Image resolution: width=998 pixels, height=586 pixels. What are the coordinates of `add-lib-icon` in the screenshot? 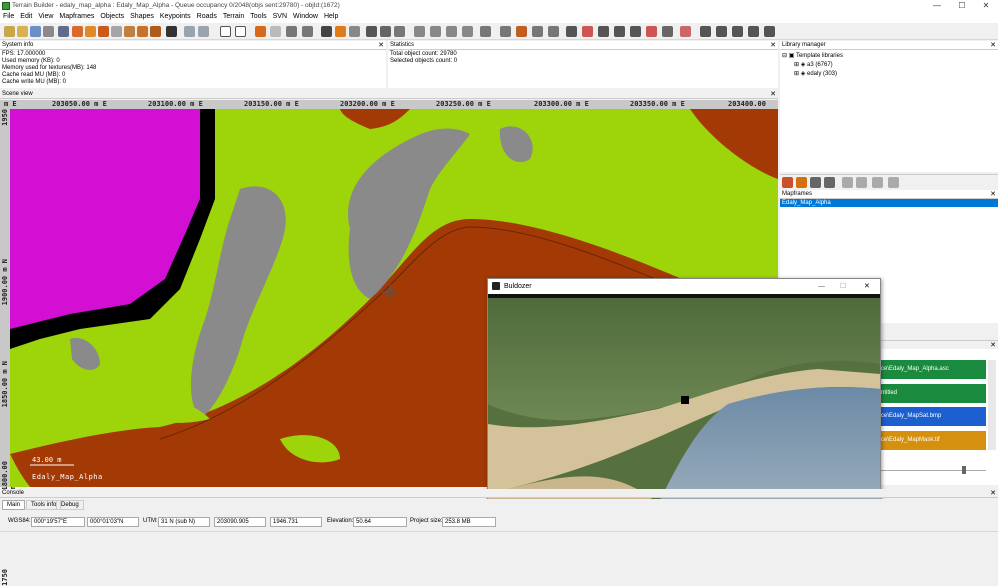 It's located at (815, 182).